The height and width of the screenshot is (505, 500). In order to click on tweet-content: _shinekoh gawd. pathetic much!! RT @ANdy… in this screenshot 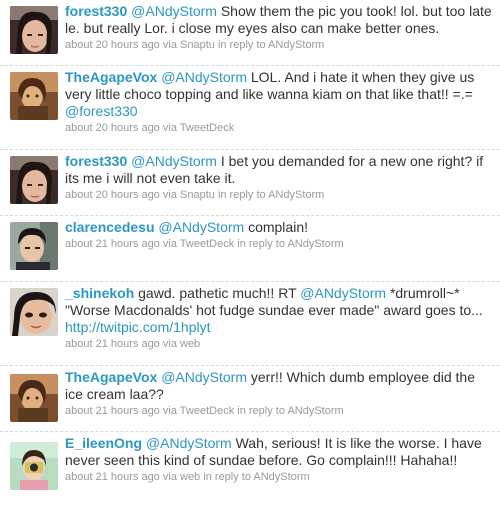, I will do `click(279, 318)`.